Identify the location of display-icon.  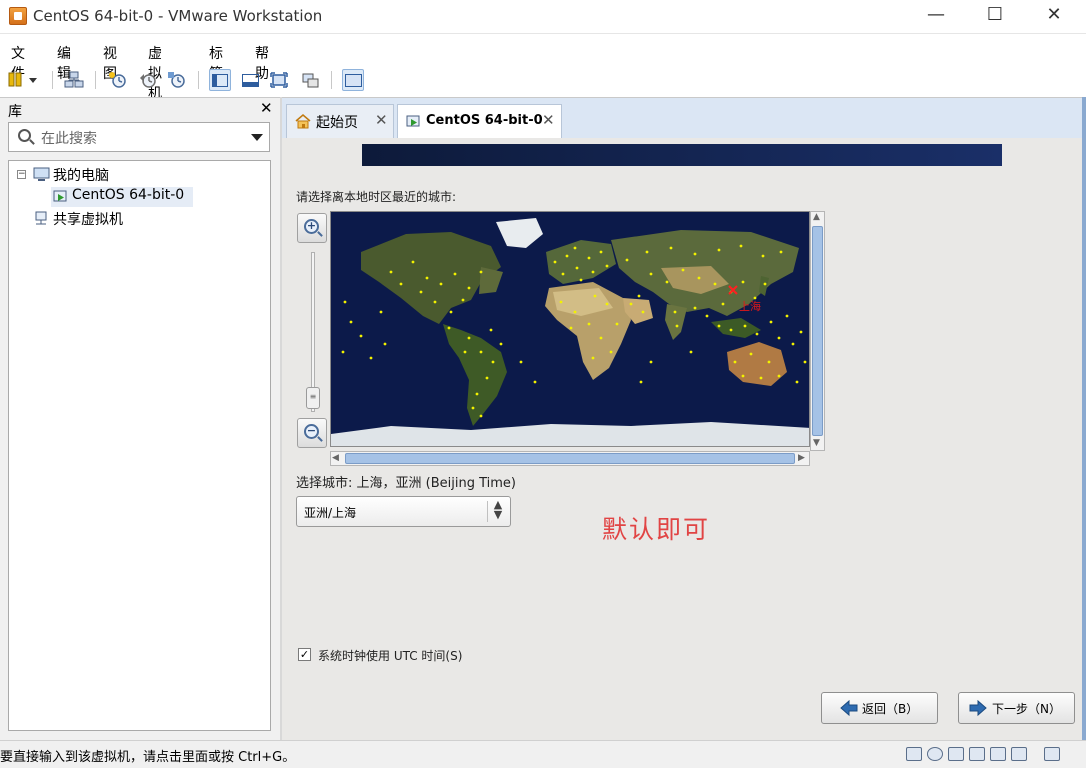
(1052, 754).